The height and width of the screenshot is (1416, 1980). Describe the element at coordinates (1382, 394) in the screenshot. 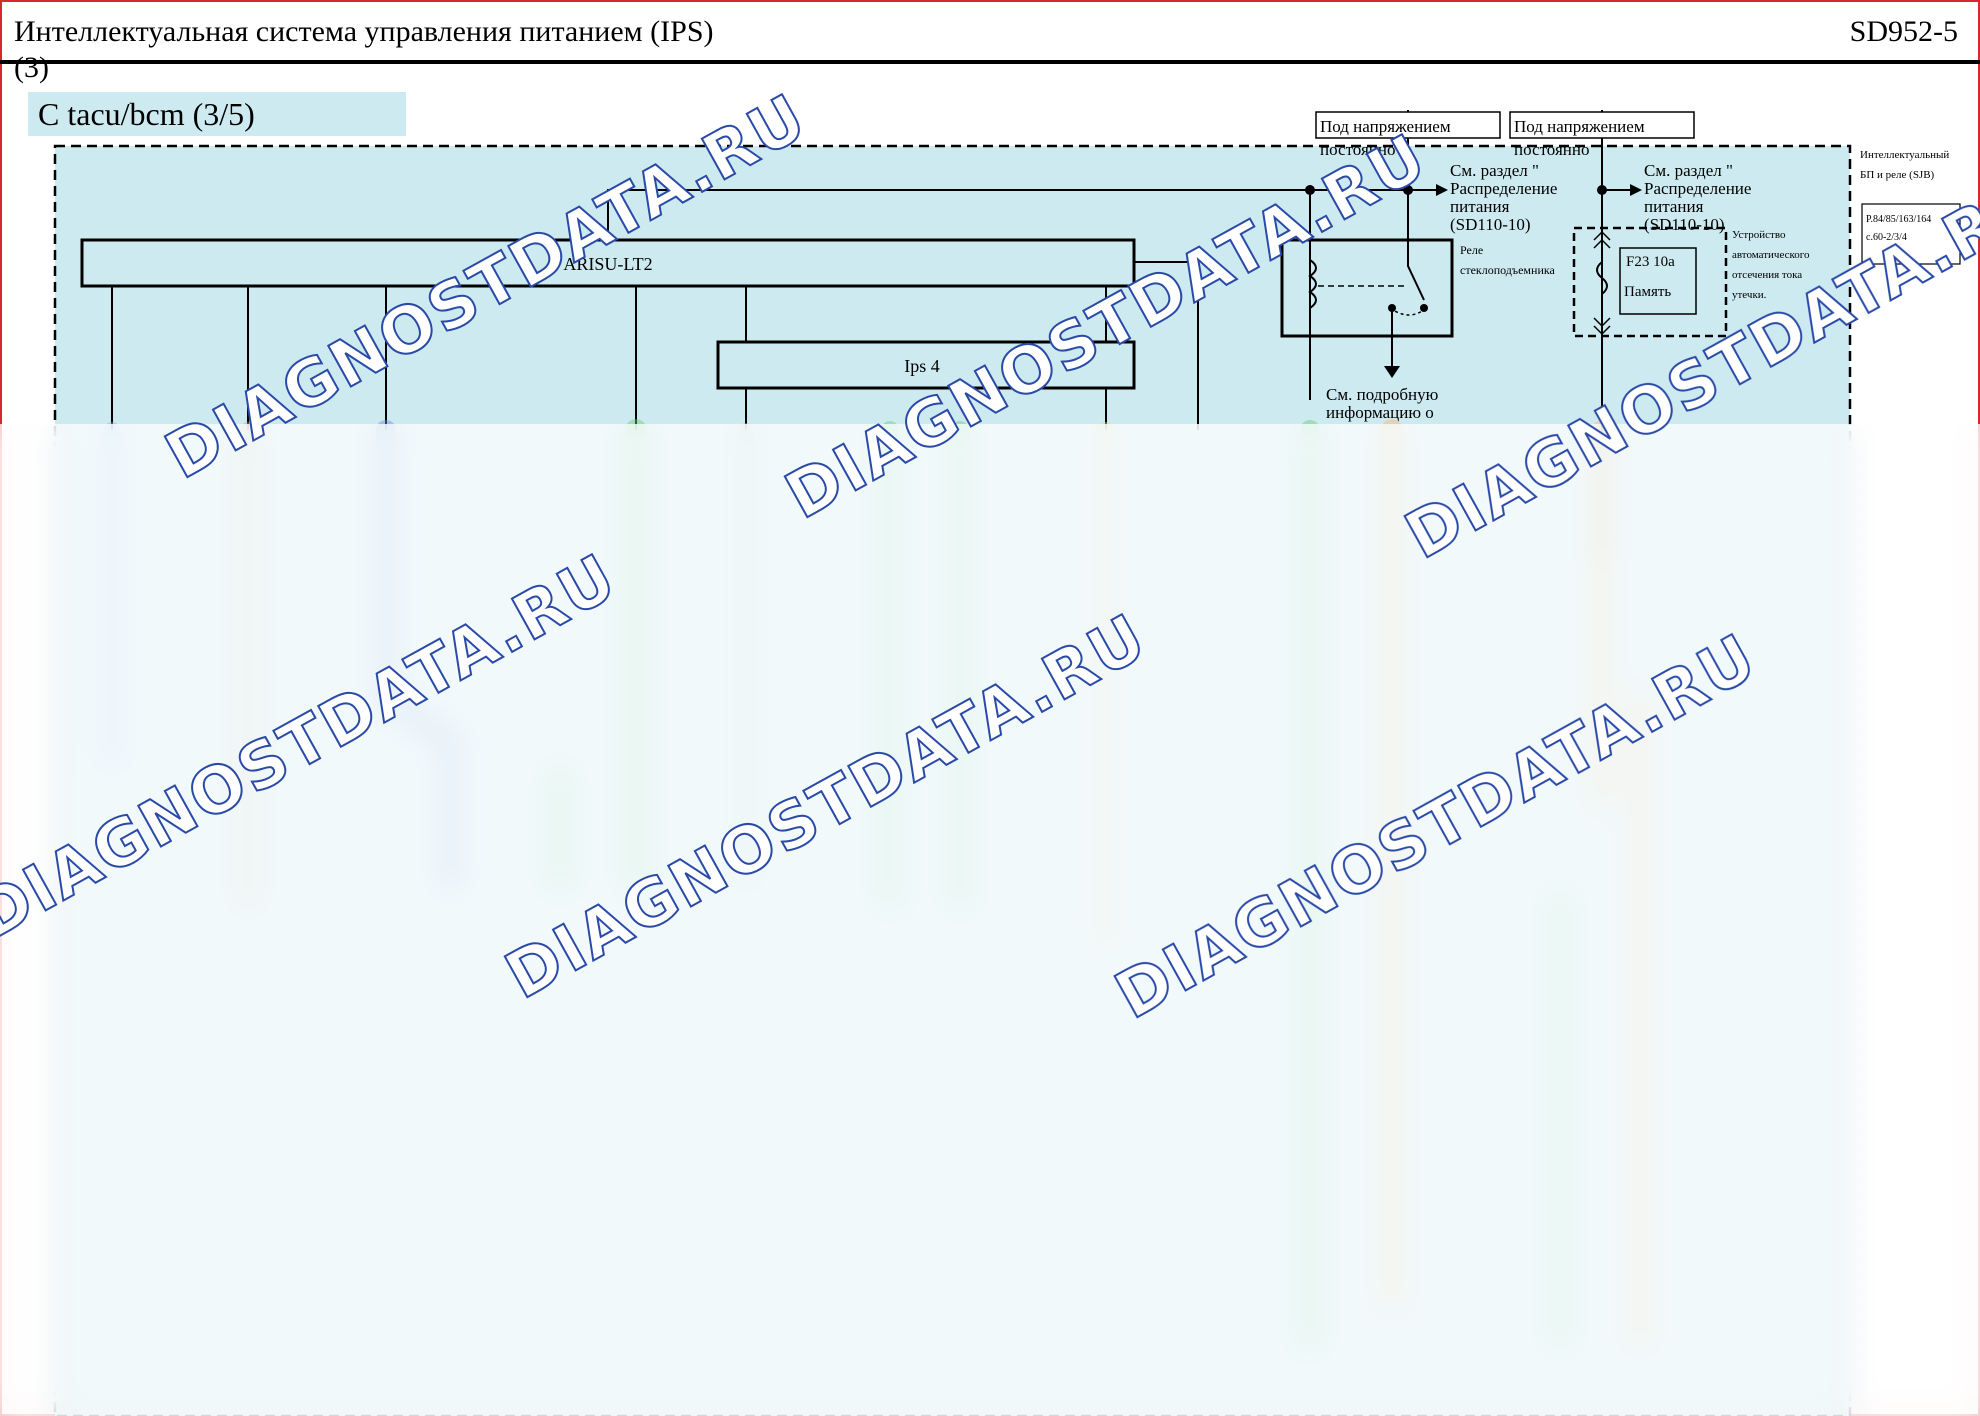

I see `svg-text: См. подробную` at that location.